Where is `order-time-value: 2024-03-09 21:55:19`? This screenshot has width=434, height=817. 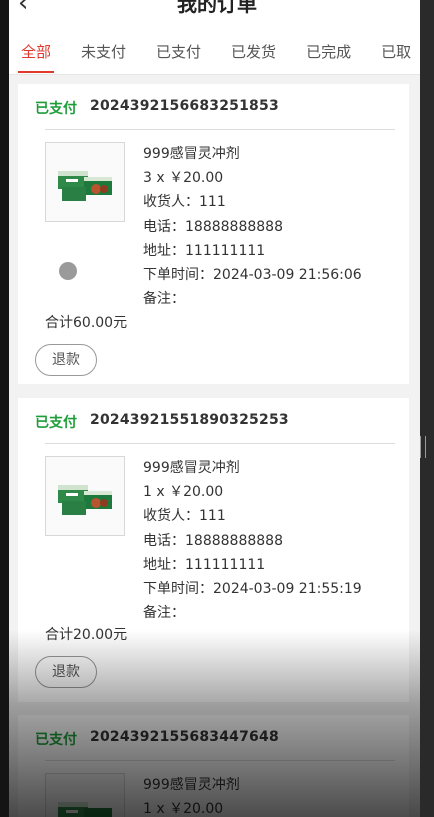
order-time-value: 2024-03-09 21:55:19 is located at coordinates (287, 589).